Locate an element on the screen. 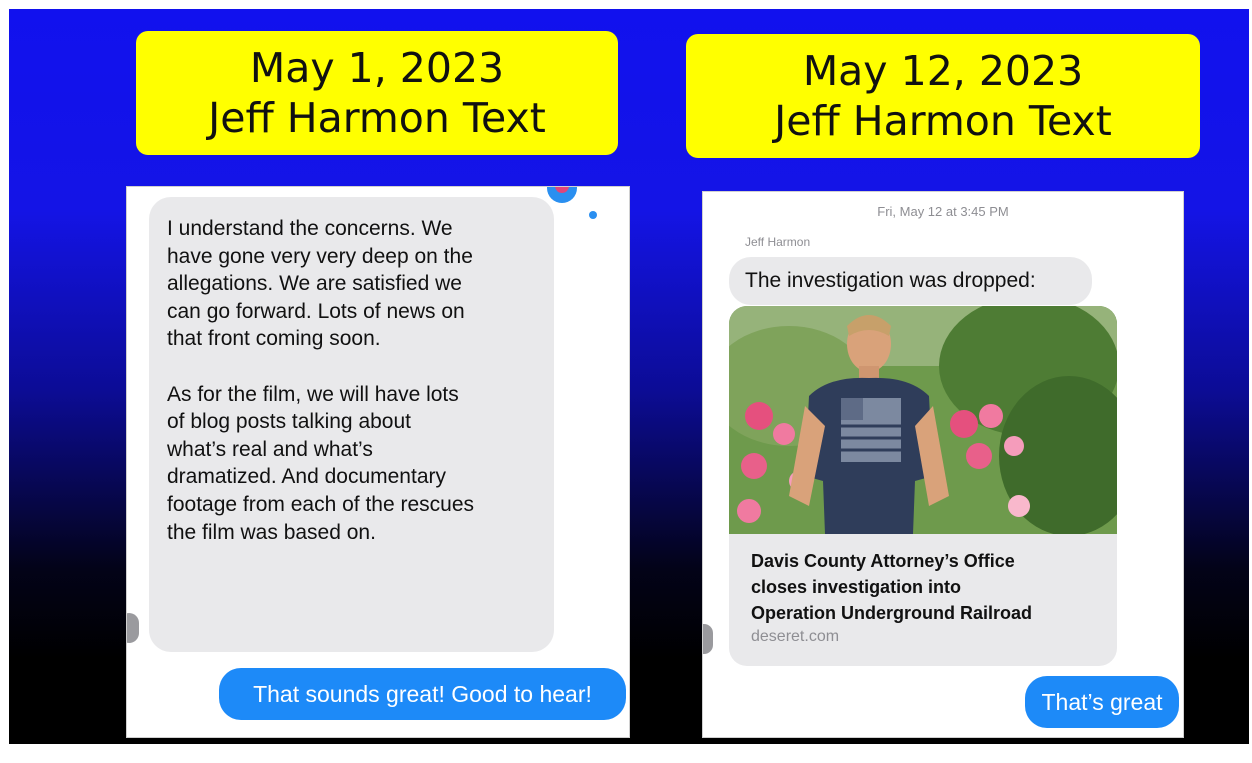  article-photo is located at coordinates (923, 420).